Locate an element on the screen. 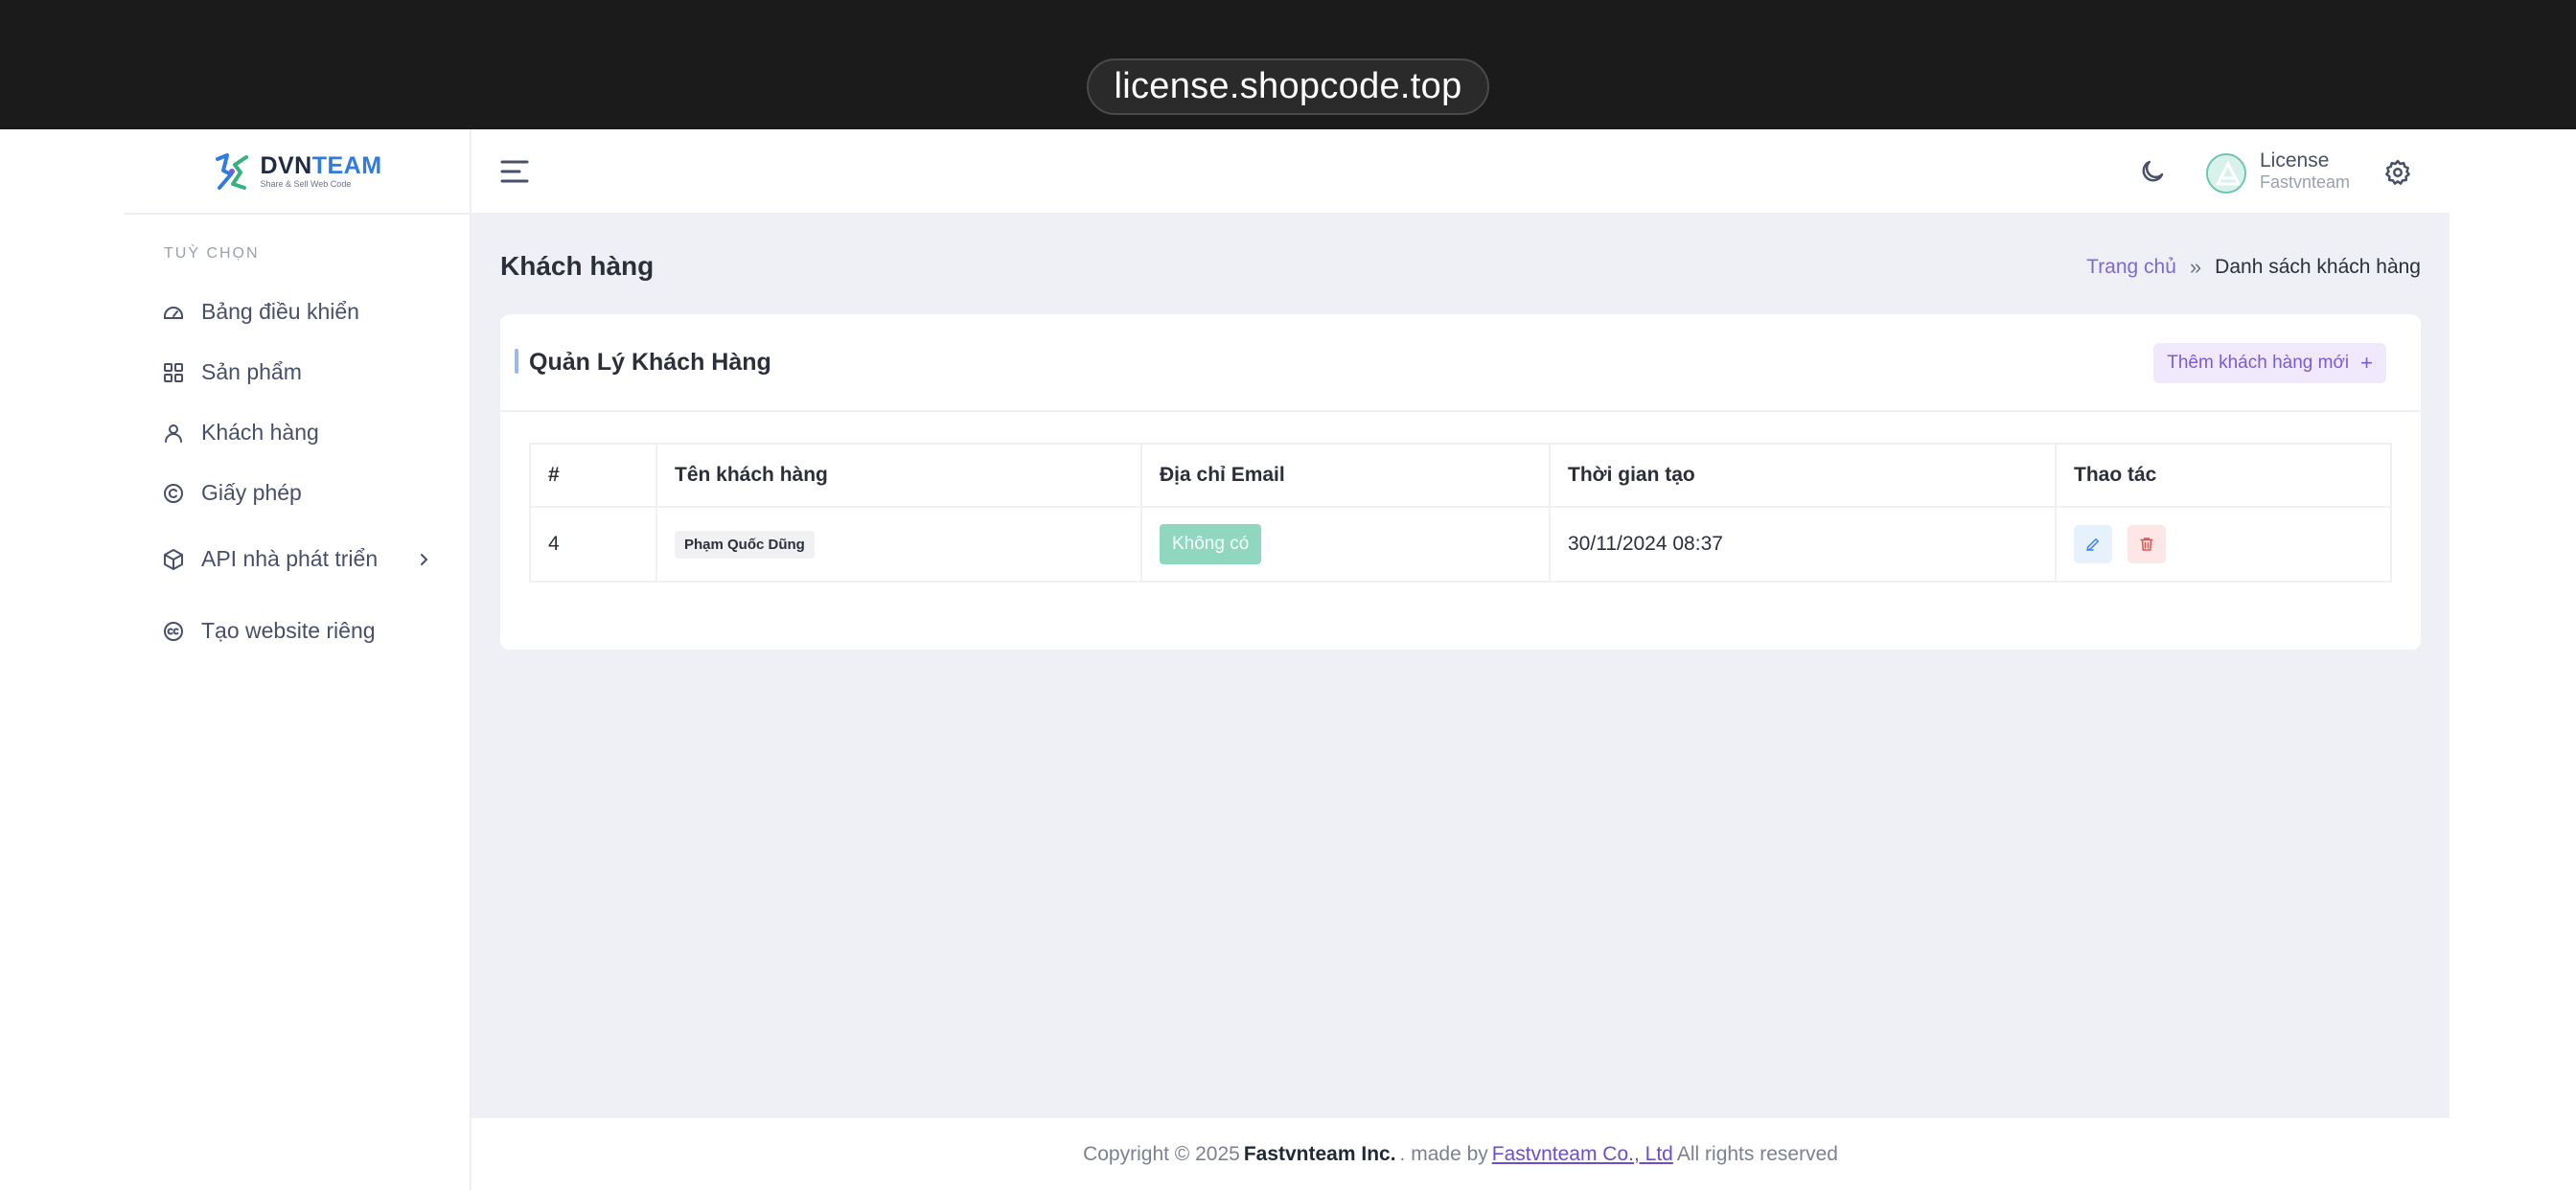 The height and width of the screenshot is (1190, 2576). sidebar-item-developer-api: API nhà phát triển is located at coordinates (297, 559).